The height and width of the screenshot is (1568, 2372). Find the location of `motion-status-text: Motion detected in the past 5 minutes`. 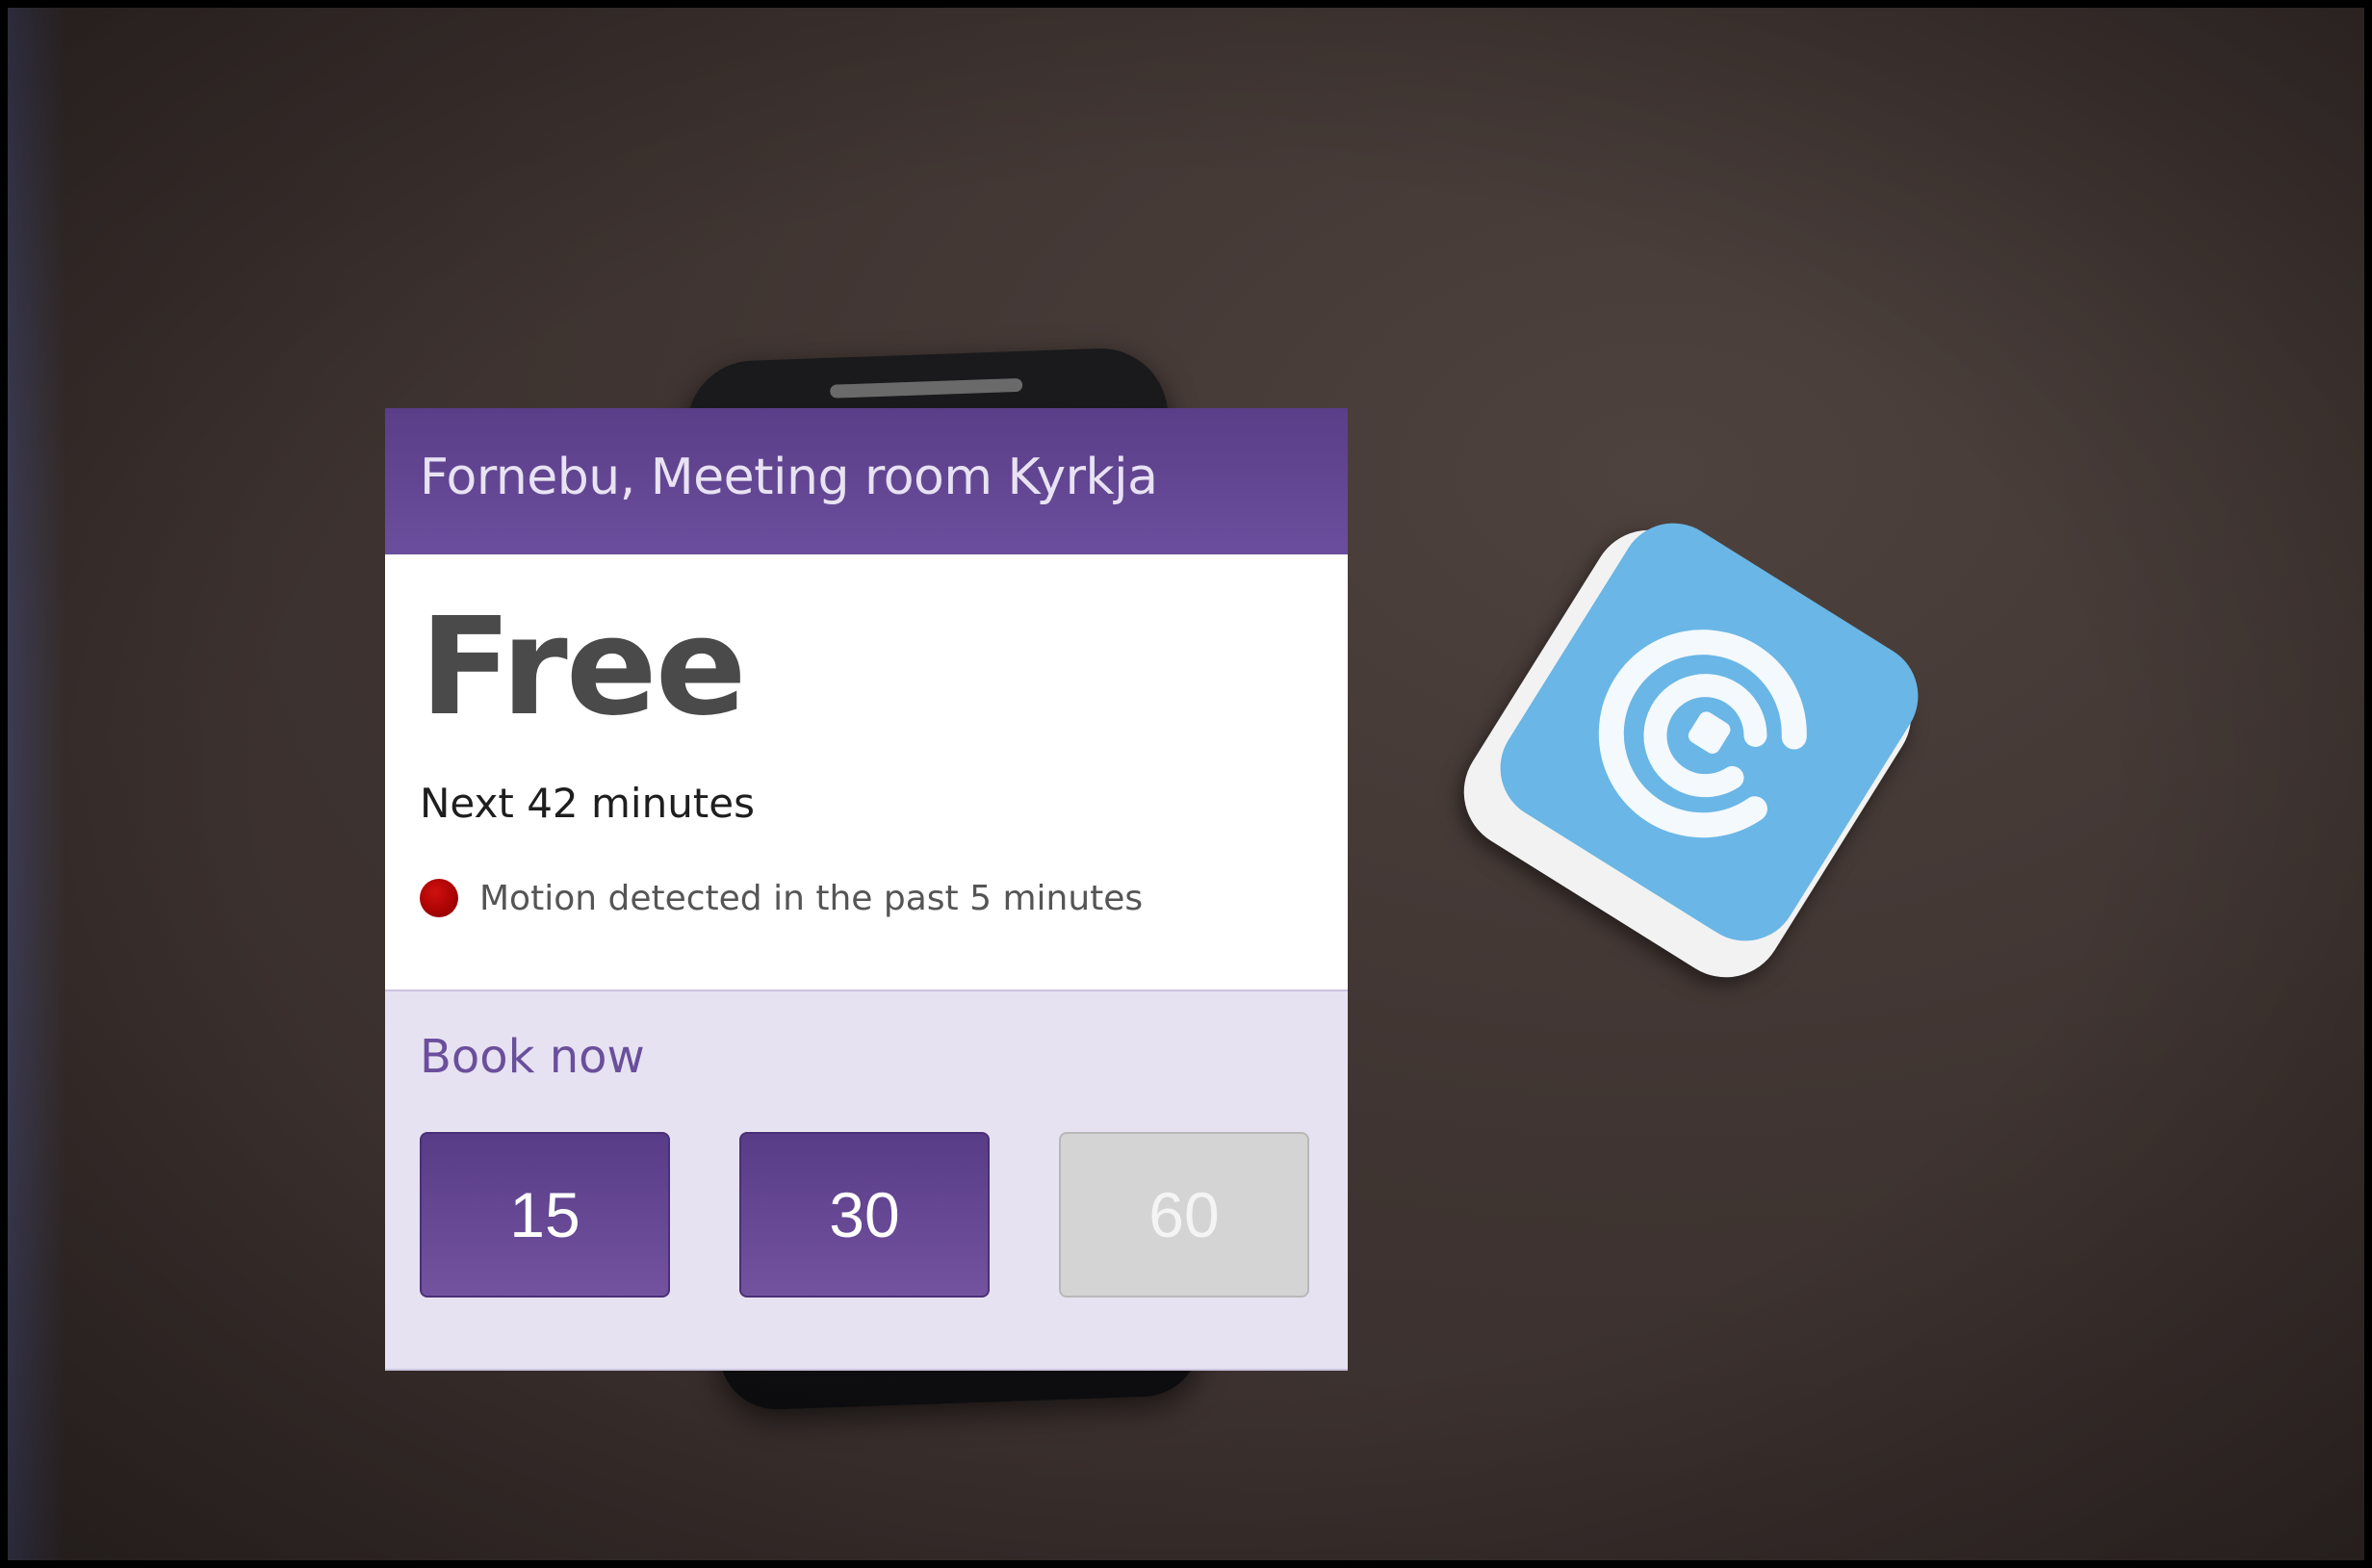

motion-status-text: Motion detected in the past 5 minutes is located at coordinates (811, 898).